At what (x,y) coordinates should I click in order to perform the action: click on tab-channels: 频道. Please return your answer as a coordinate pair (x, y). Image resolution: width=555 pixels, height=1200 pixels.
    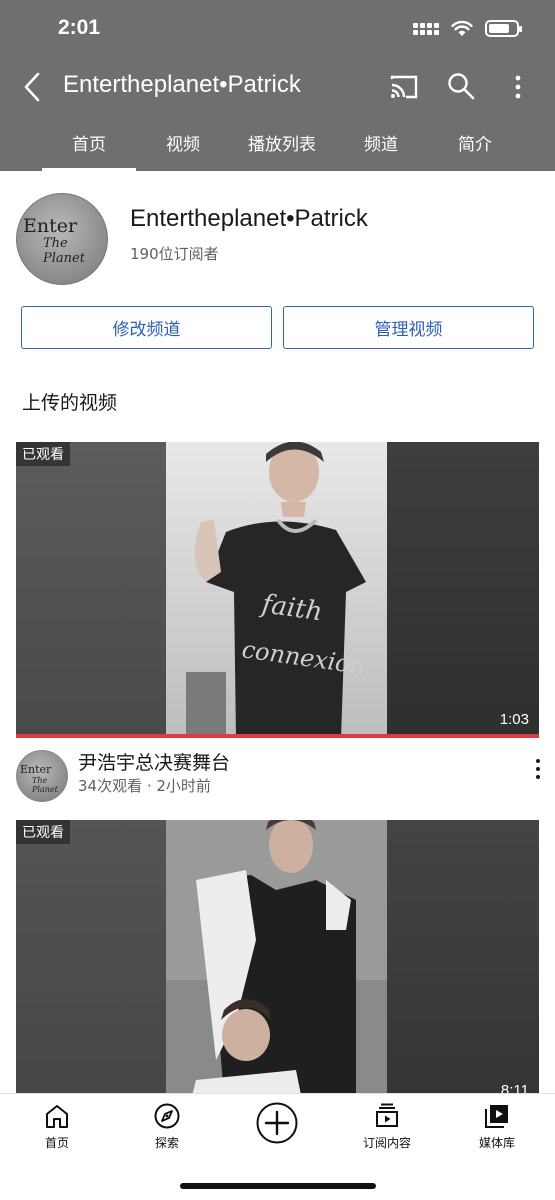
    Looking at the image, I should click on (381, 142).